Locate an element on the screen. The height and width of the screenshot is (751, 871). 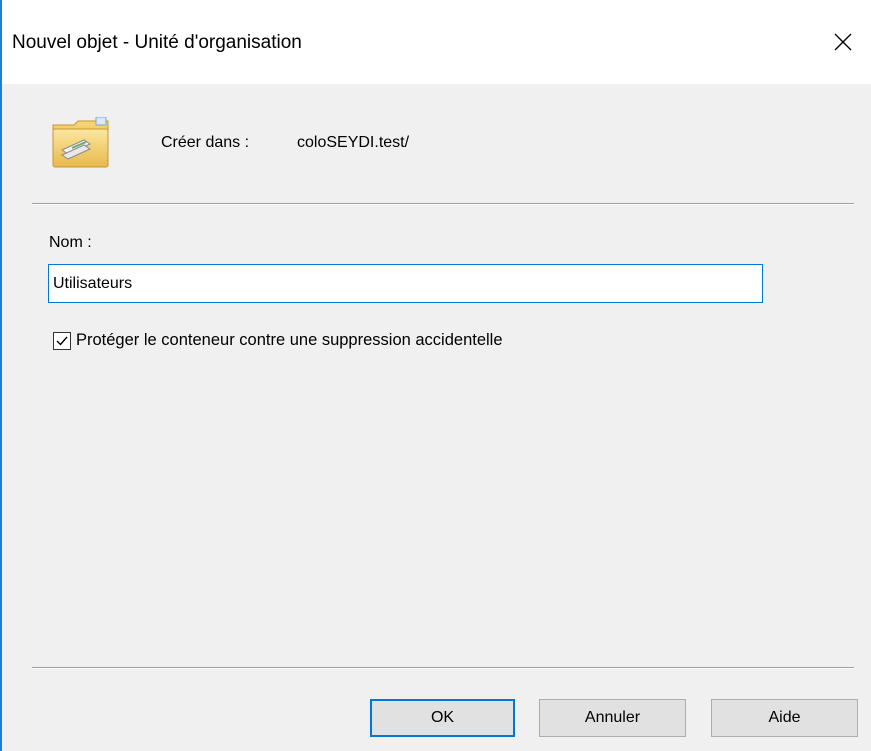
help-button: Aide is located at coordinates (784, 718).